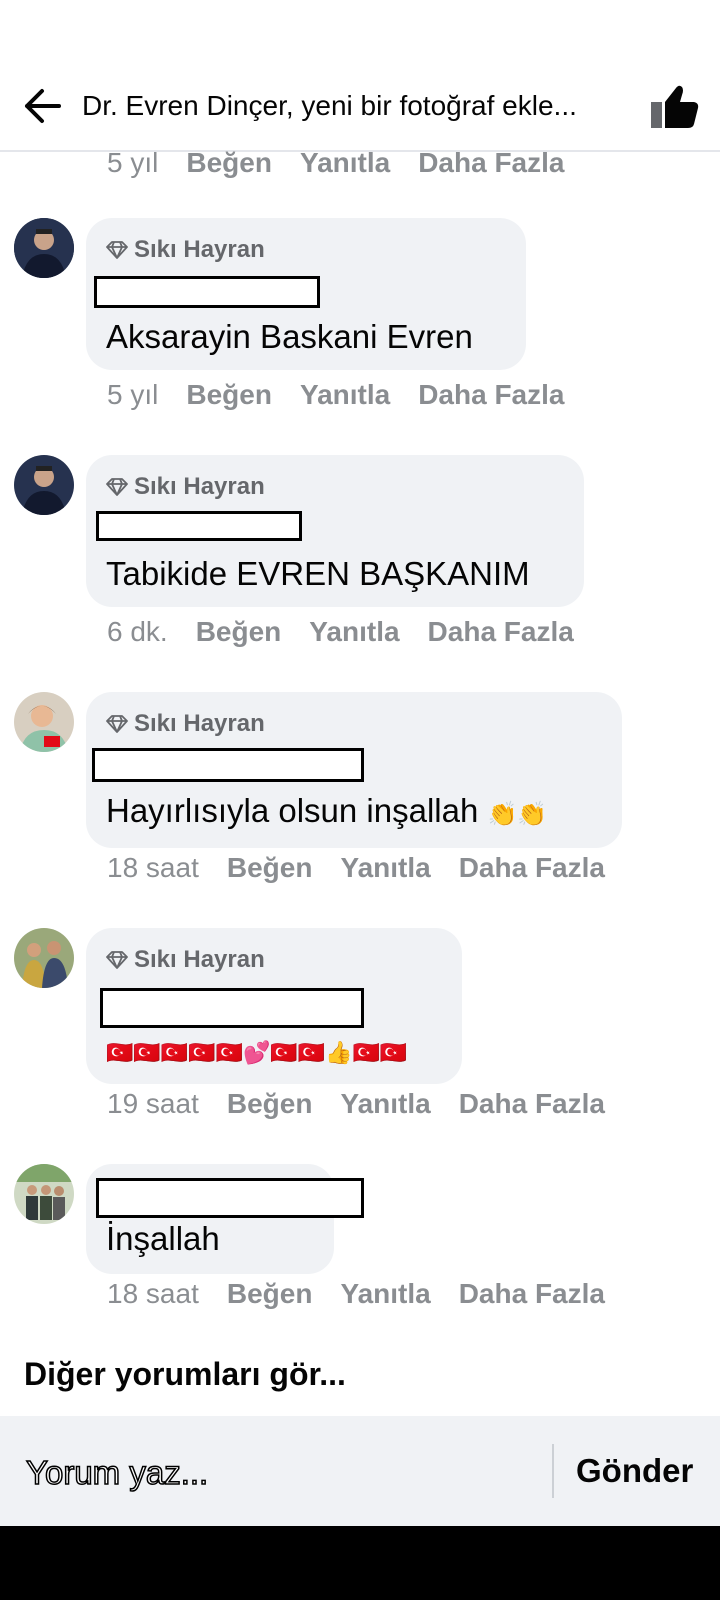 Image resolution: width=720 pixels, height=1600 pixels. I want to click on comment-text-body: Hayırlısıyla olsun inşallah, so click(292, 810).